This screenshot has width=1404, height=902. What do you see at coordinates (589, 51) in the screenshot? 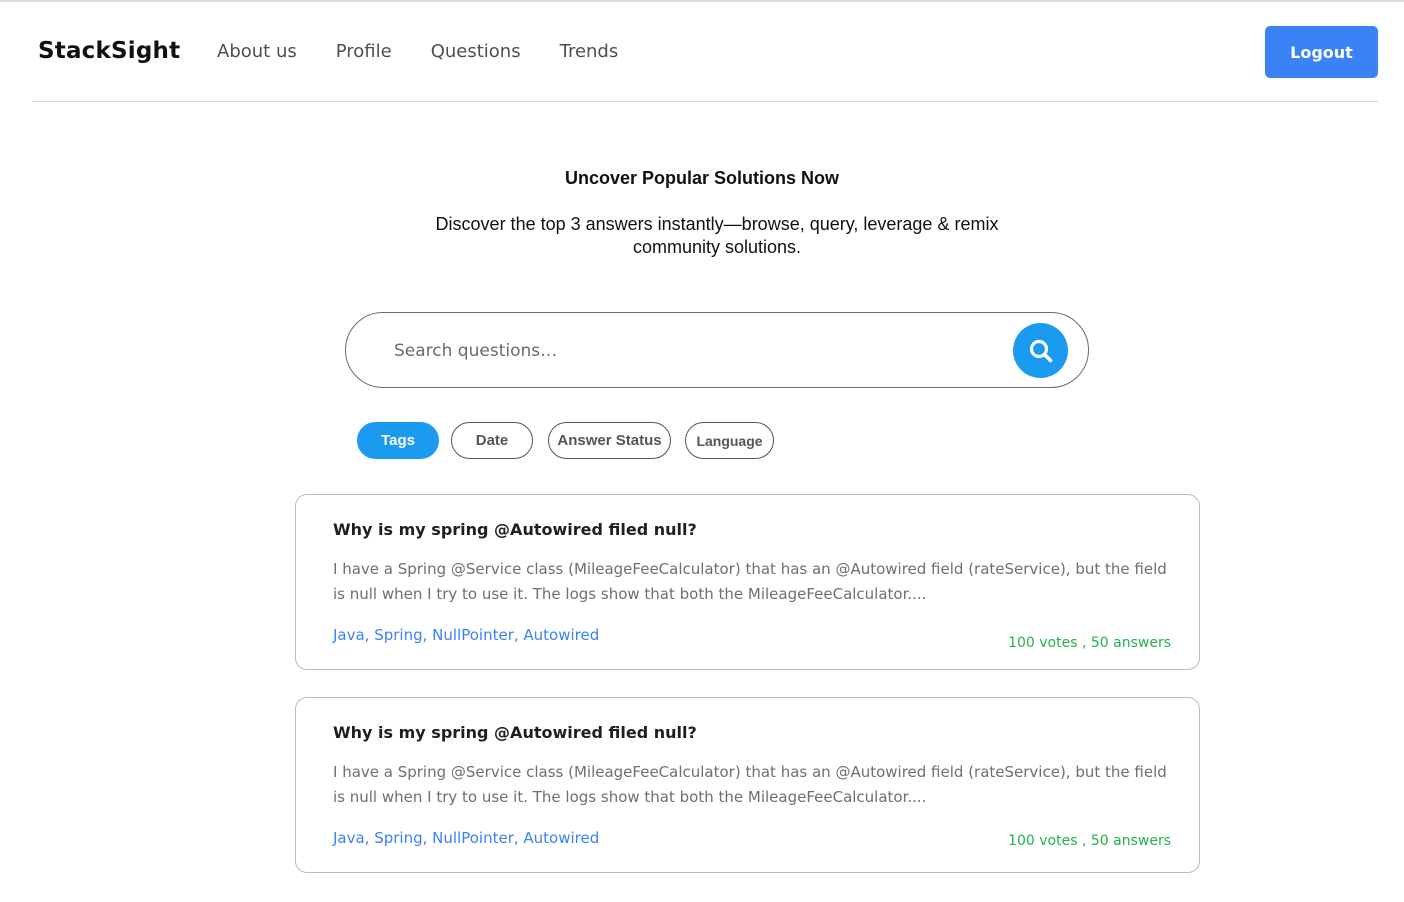
I see `nav-trends: Trends` at bounding box center [589, 51].